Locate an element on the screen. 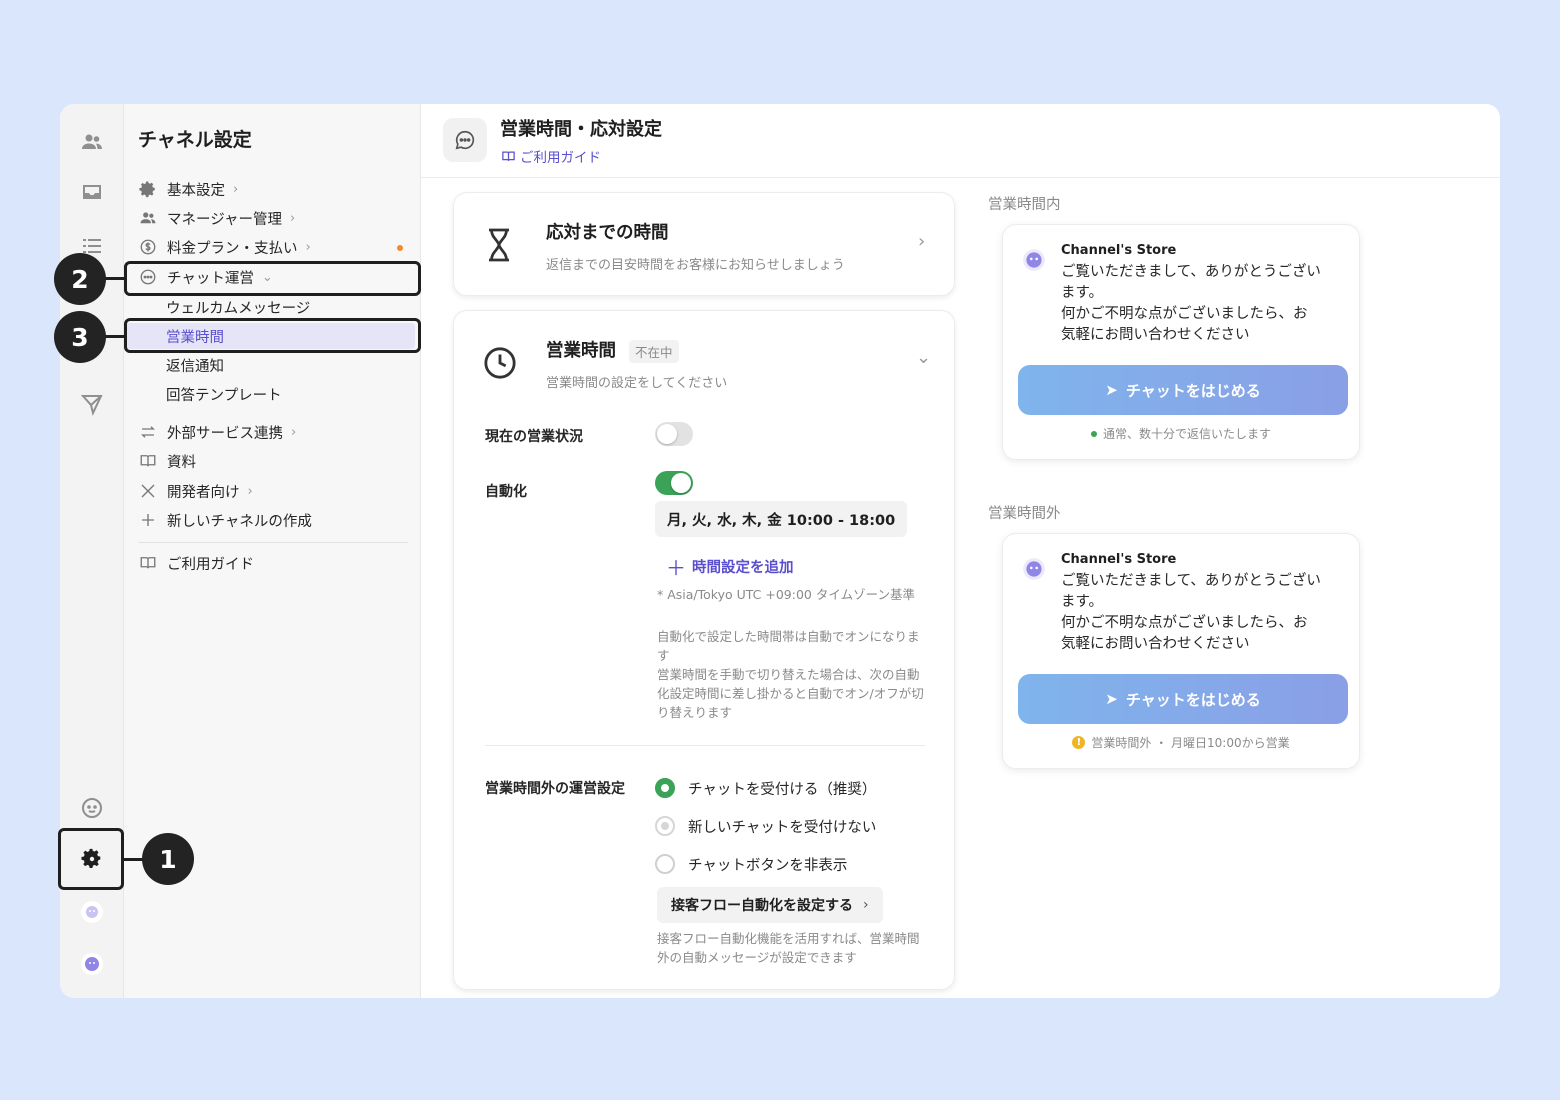  business-hours-subtitle: 営業時間の設定をしてください is located at coordinates (637, 383).